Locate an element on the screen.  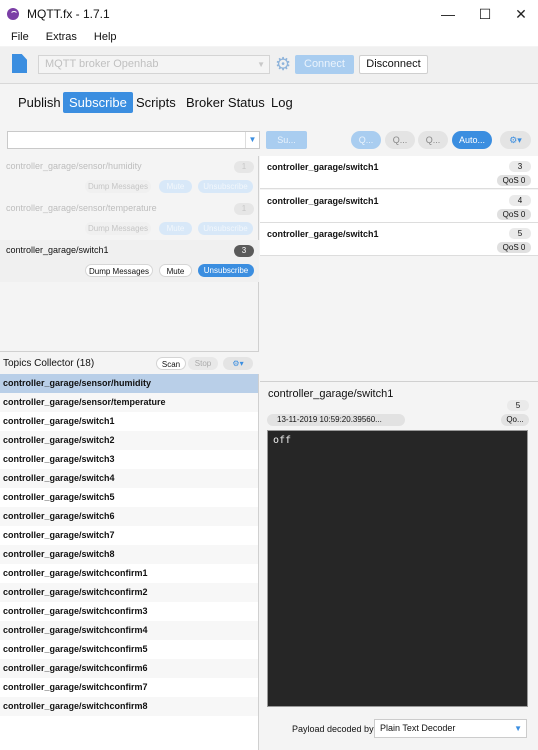
subscribe-bar: ▼ Su... Q... Q... Q... Auto... ⚙▾ is located at coordinates (269, 138).